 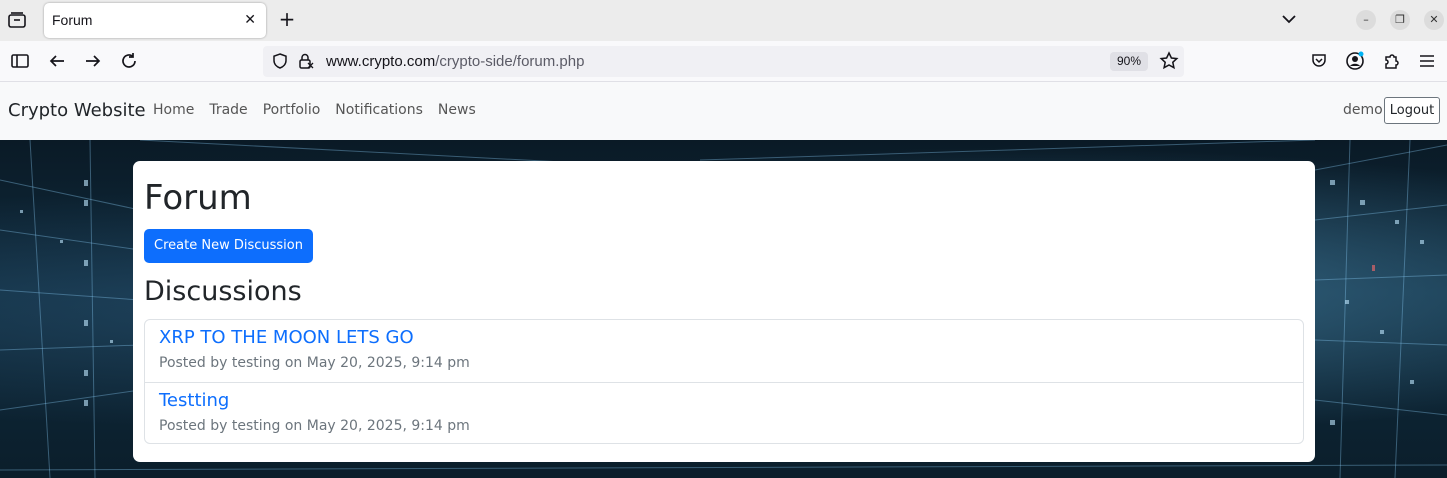 I want to click on back-icon, so click(x=57, y=61).